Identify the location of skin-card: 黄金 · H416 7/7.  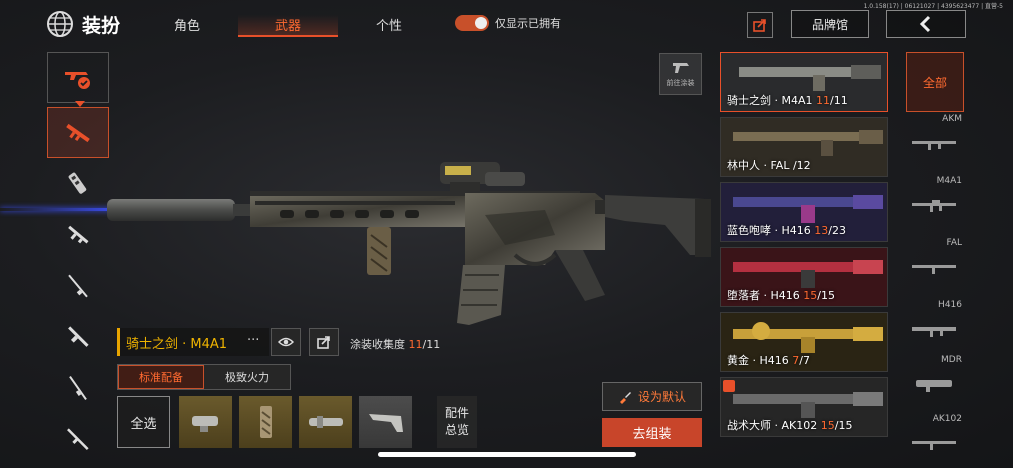
(804, 342).